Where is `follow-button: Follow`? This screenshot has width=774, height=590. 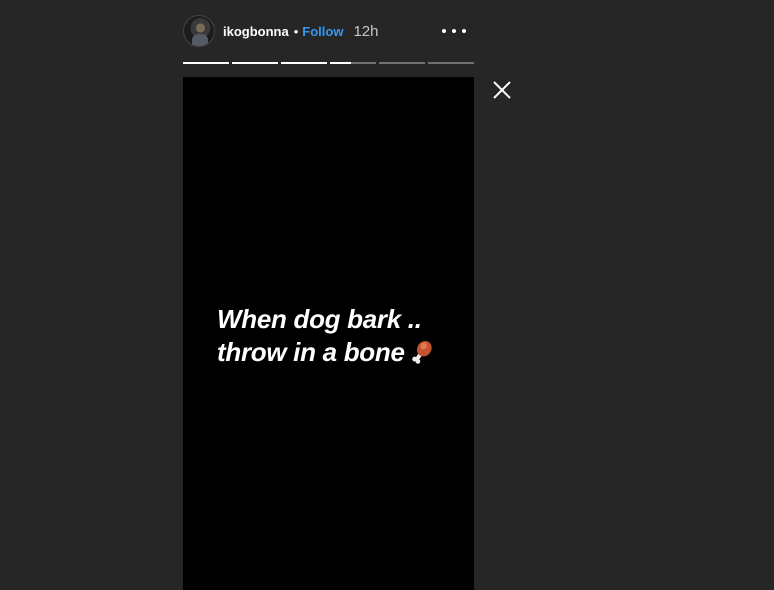
follow-button: Follow is located at coordinates (322, 31).